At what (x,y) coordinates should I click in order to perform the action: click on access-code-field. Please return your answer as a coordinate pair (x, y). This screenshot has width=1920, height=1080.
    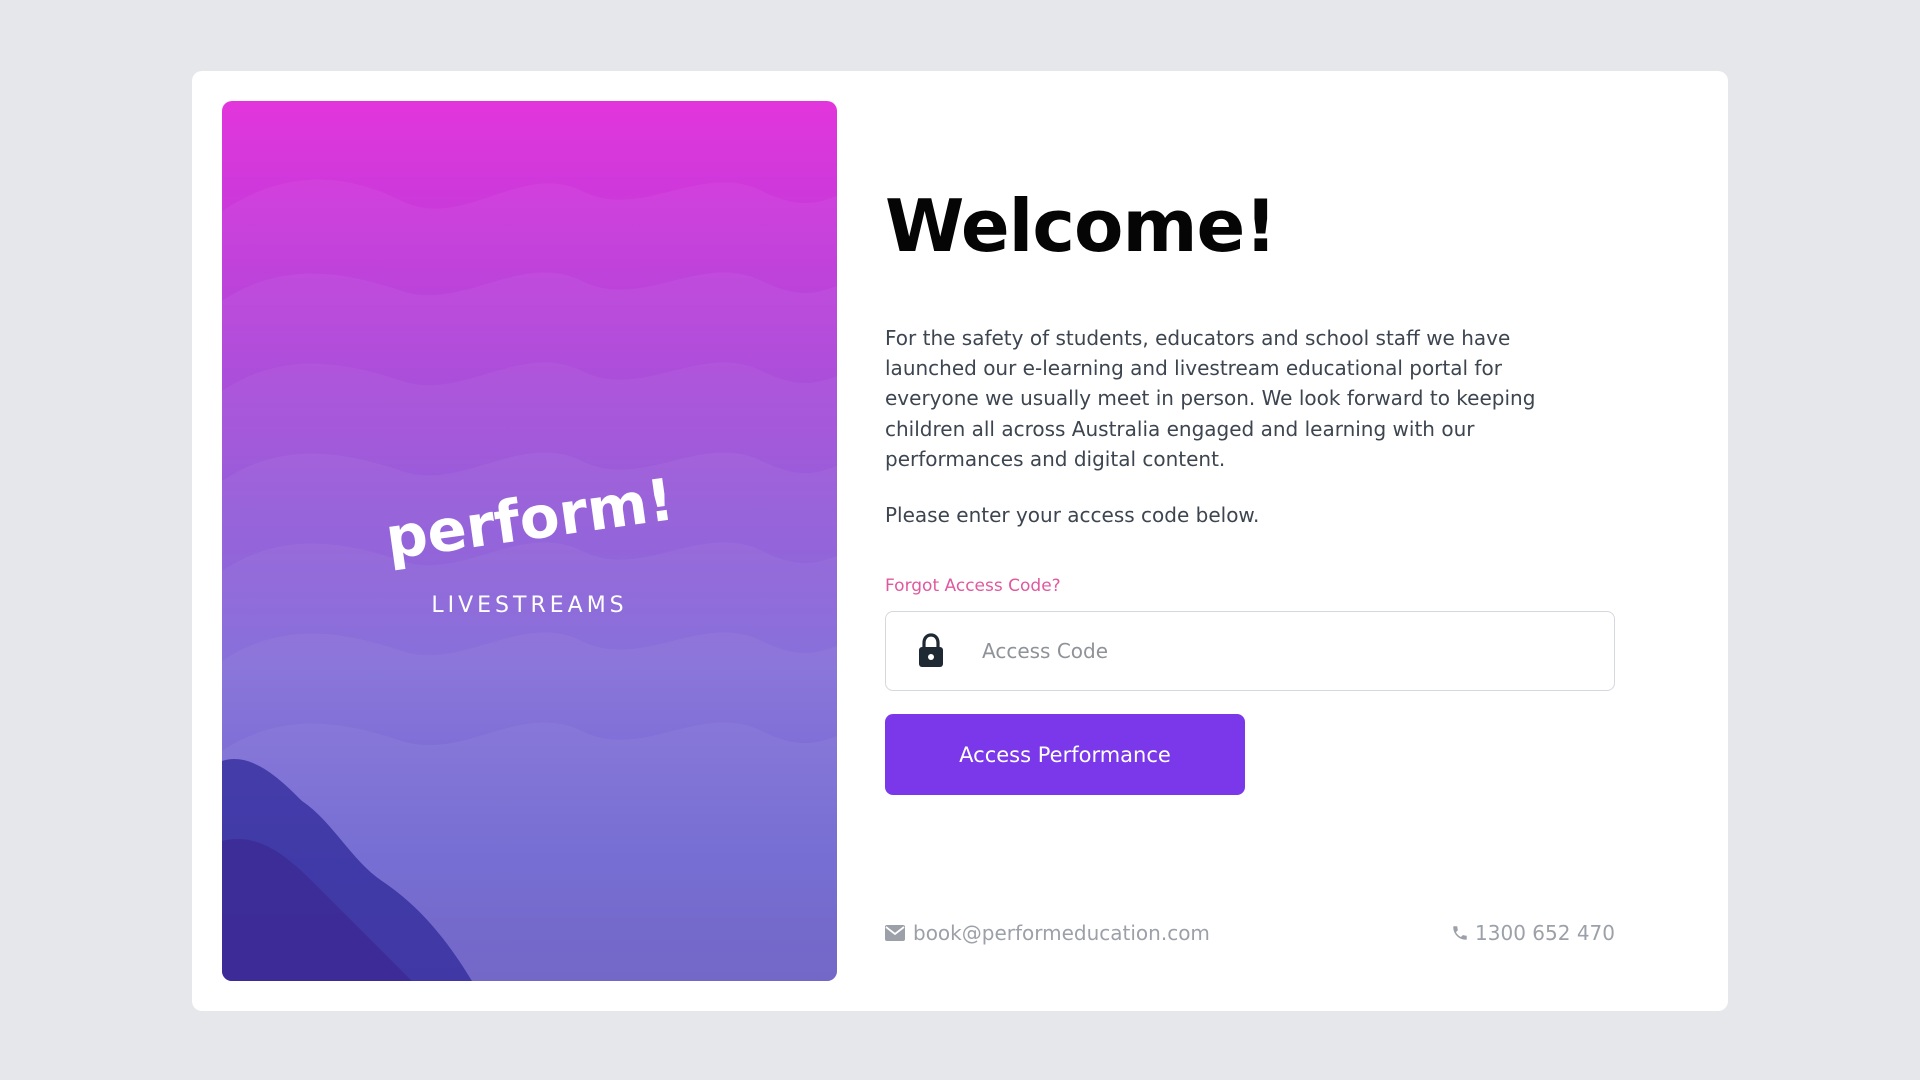
    Looking at the image, I should click on (1250, 651).